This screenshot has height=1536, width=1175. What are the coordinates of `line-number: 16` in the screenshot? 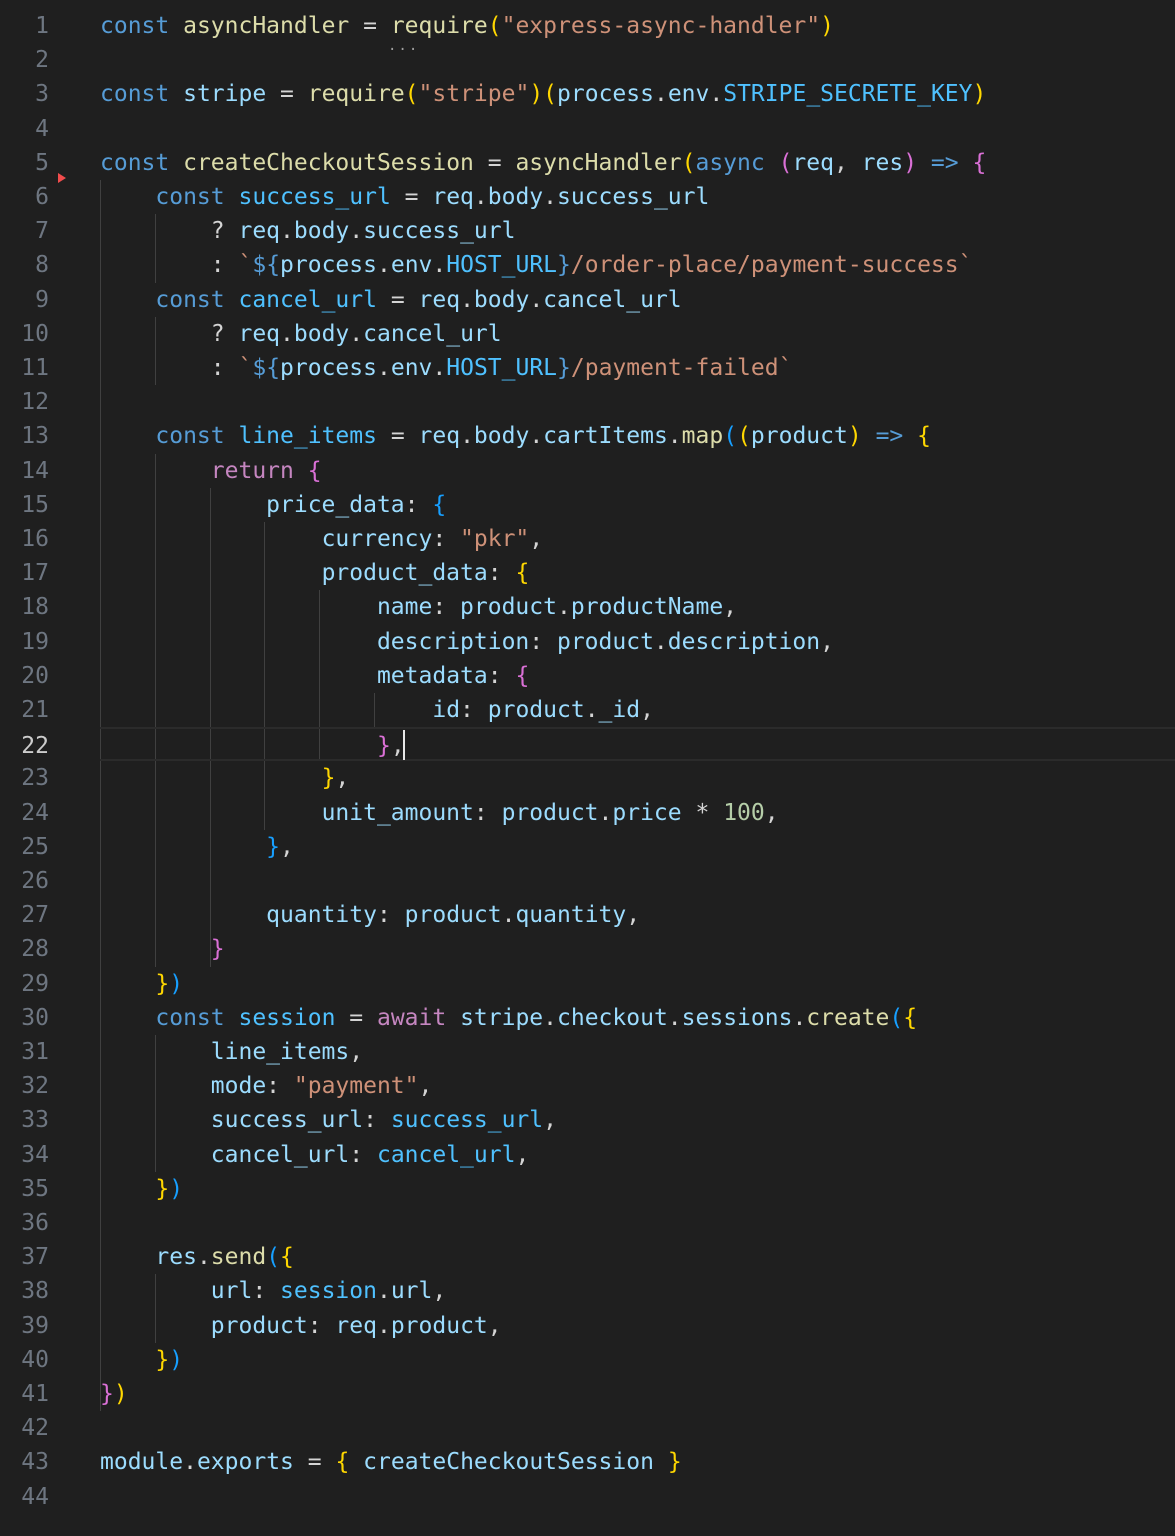 It's located at (24, 539).